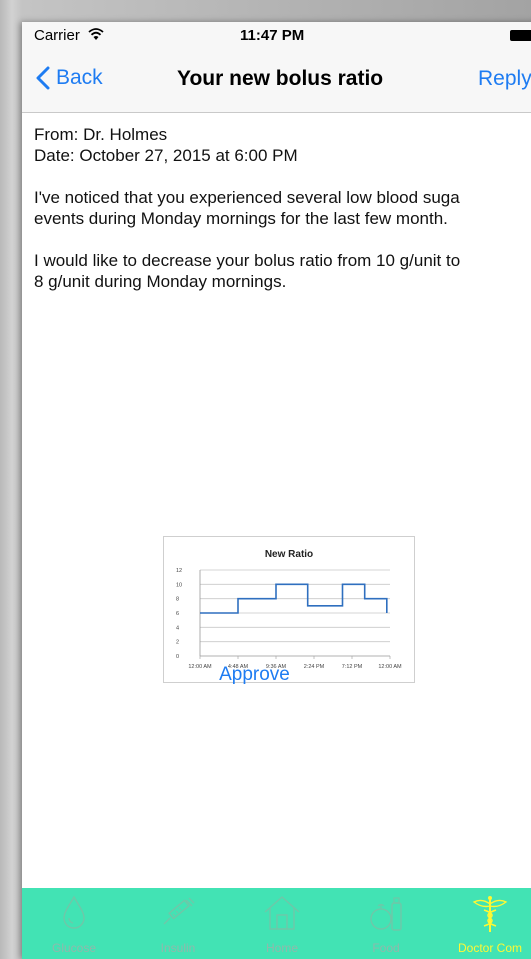 Image resolution: width=531 pixels, height=959 pixels. I want to click on y-tick-label: 8, so click(177, 600).